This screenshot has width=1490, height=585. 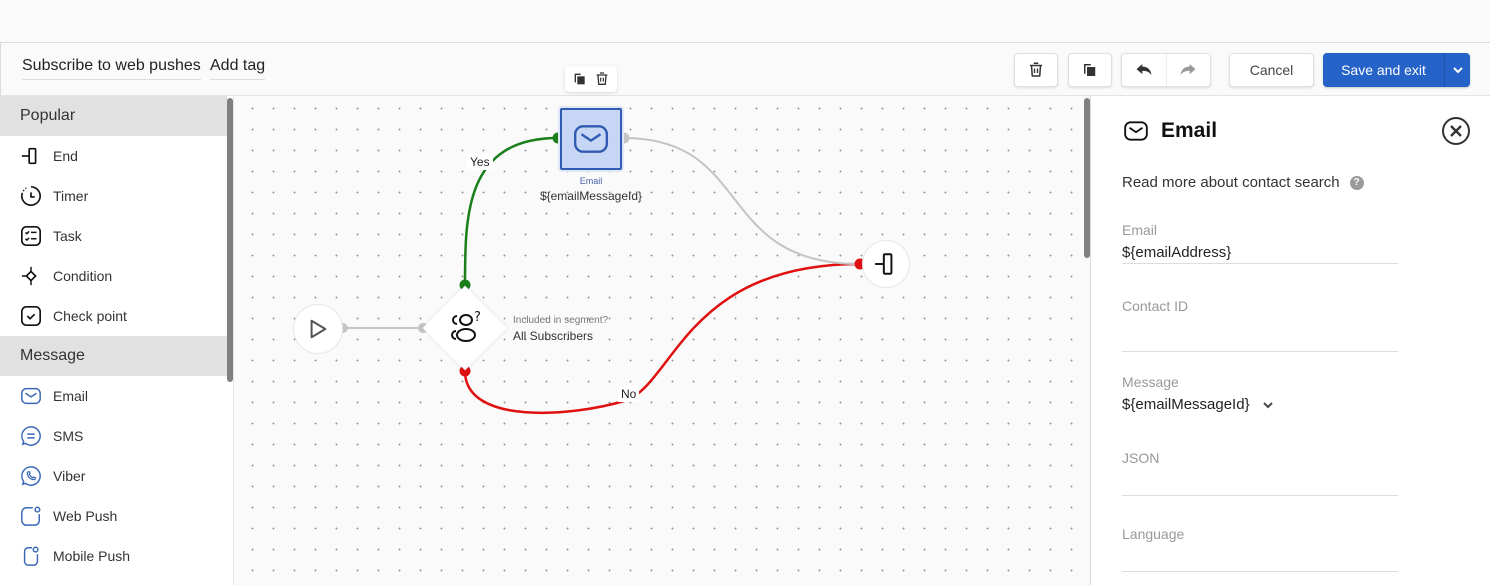 I want to click on mobile-push-icon, so click(x=31, y=556).